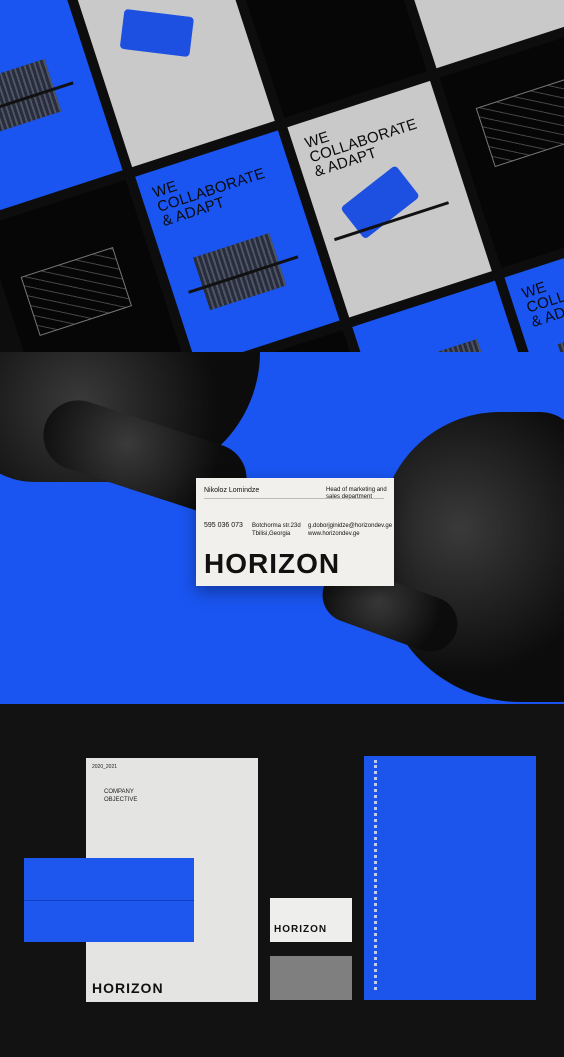  What do you see at coordinates (384, 875) in the screenshot?
I see `folder-stitch` at bounding box center [384, 875].